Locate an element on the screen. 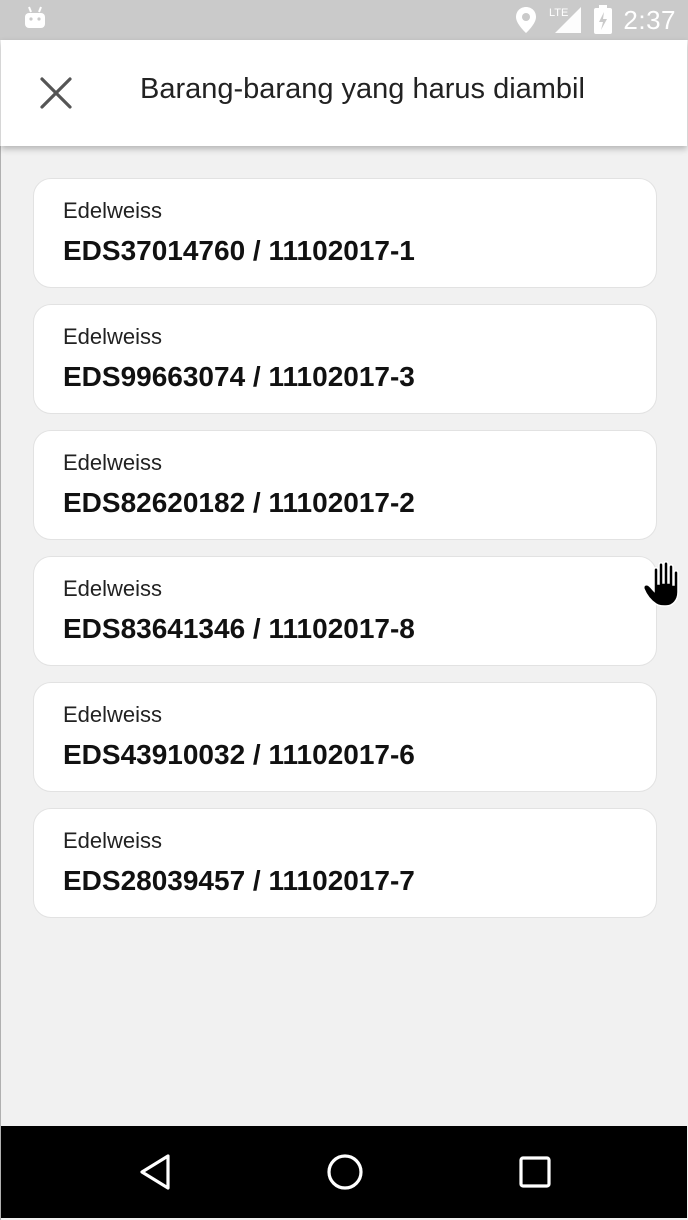 Image resolution: width=688 pixels, height=1220 pixels. recents-button is located at coordinates (535, 1172).